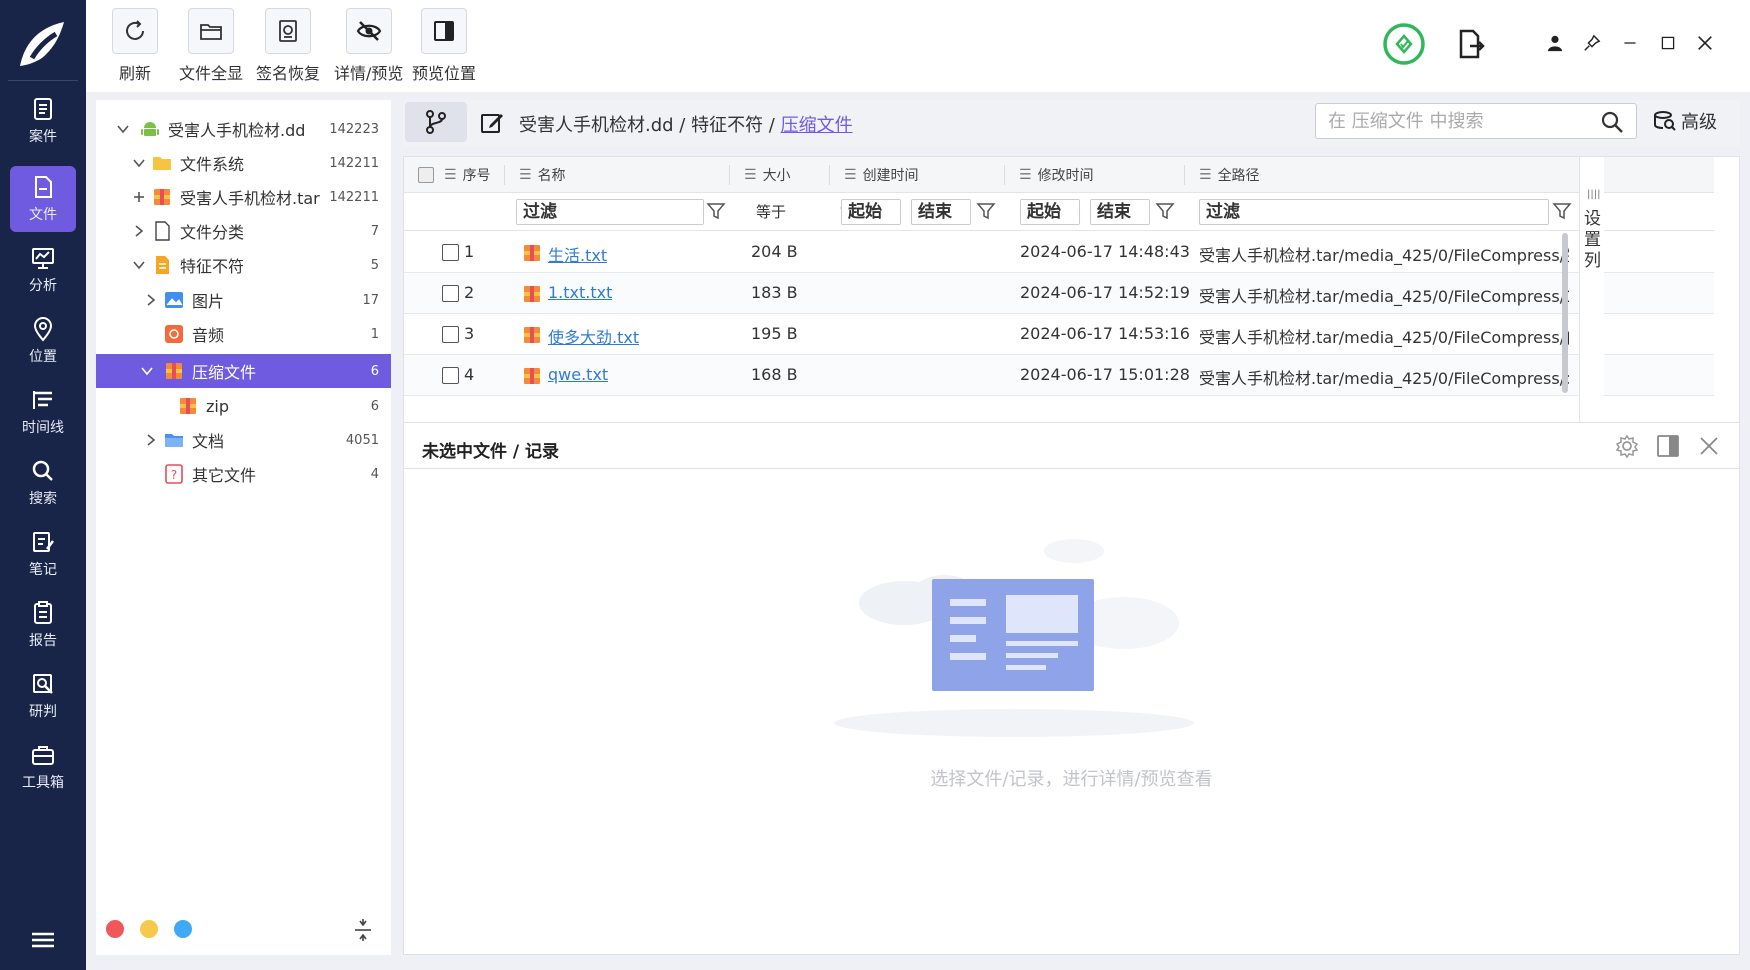 The height and width of the screenshot is (970, 1750). I want to click on export-icon, so click(1471, 44).